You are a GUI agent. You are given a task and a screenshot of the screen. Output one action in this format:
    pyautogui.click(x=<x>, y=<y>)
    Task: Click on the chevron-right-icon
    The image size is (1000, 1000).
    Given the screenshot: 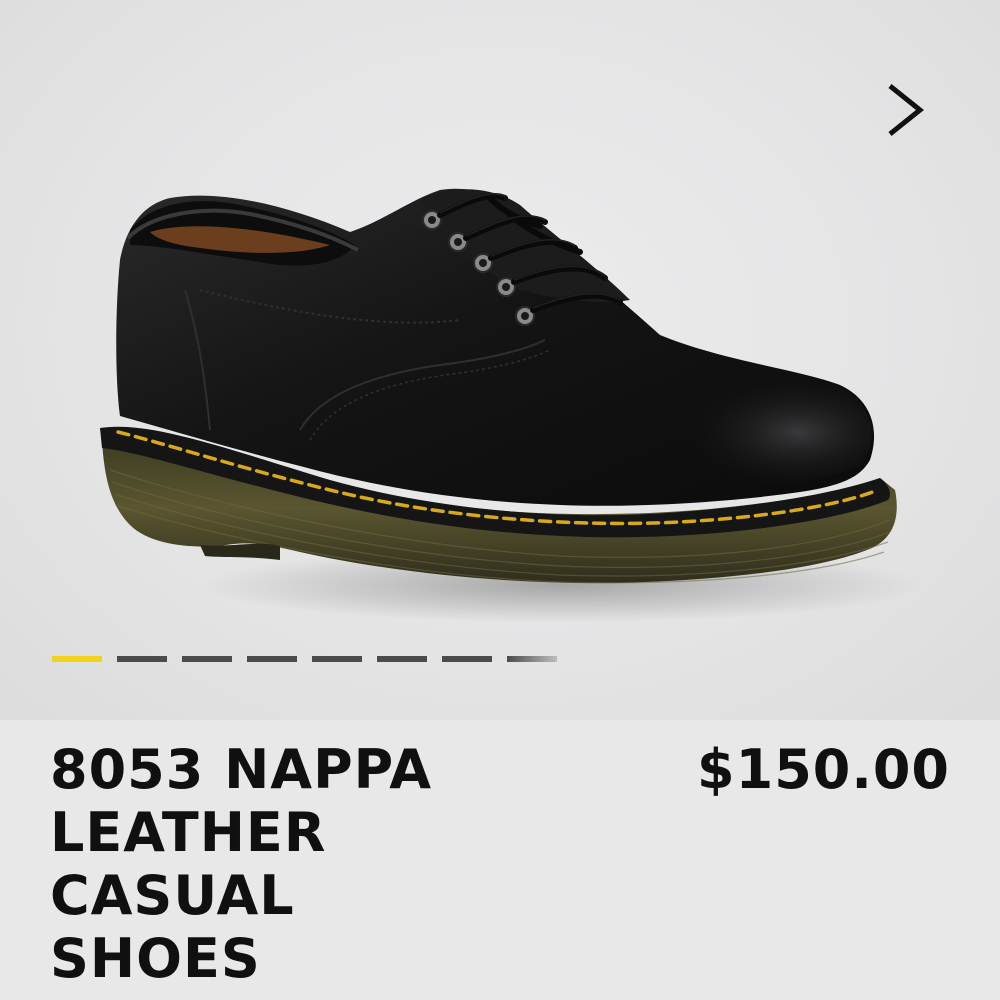 What is the action you would take?
    pyautogui.click(x=906, y=110)
    